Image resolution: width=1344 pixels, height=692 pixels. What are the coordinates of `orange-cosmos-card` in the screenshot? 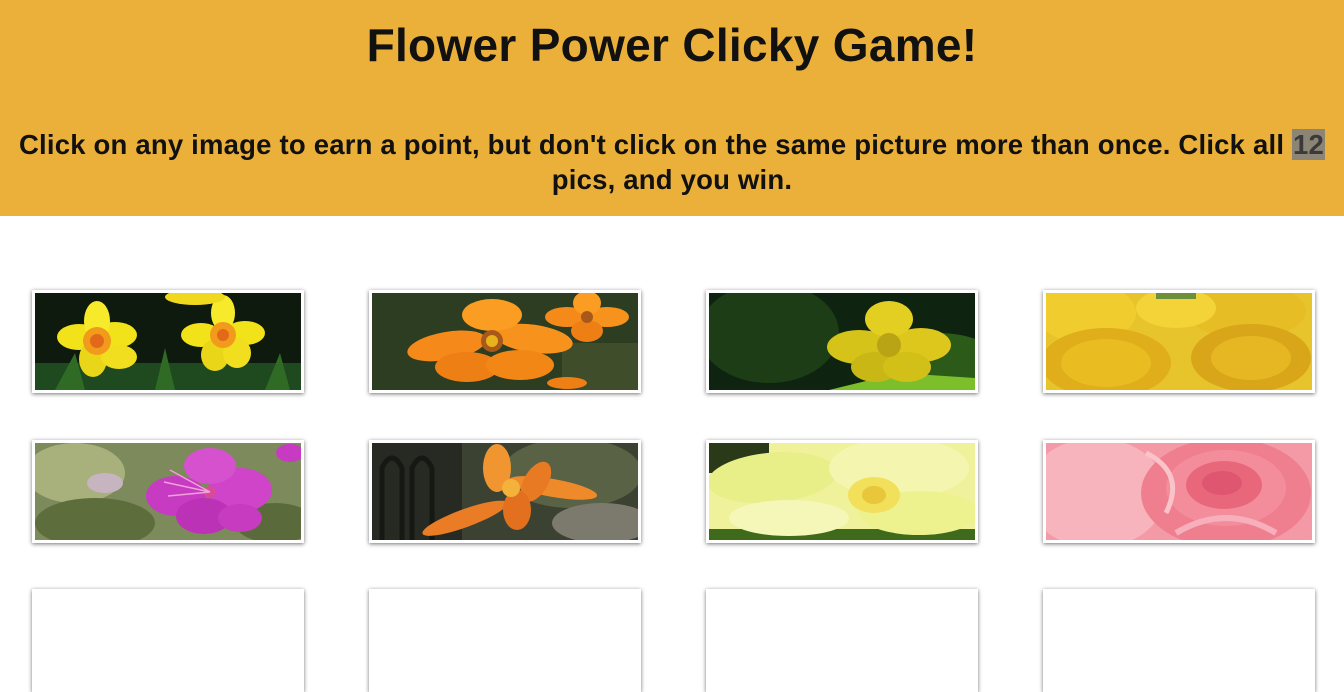 It's located at (505, 341).